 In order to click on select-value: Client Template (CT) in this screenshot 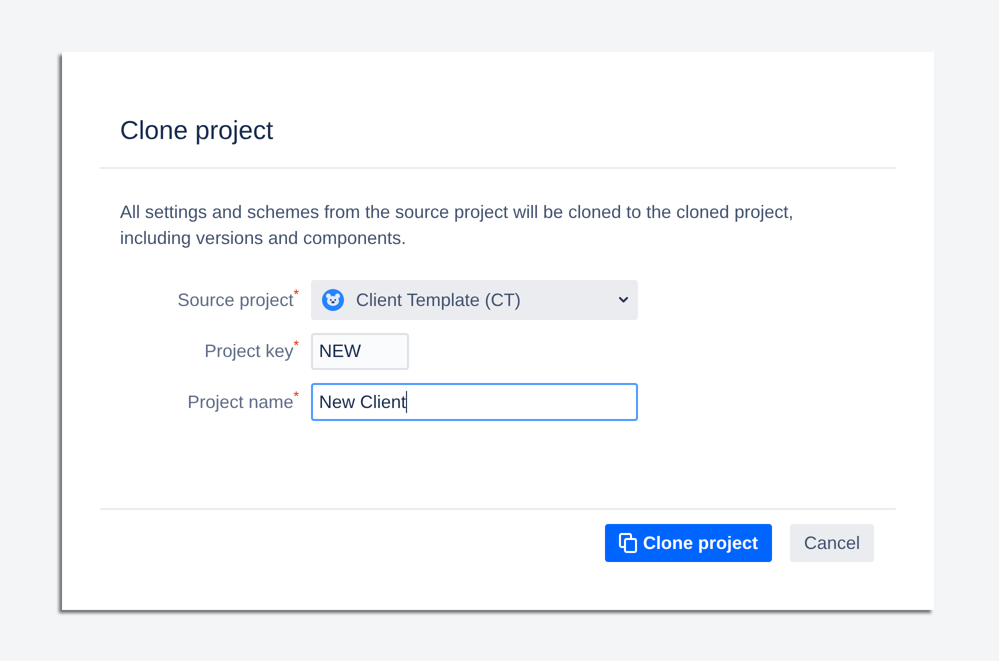, I will do `click(439, 300)`.